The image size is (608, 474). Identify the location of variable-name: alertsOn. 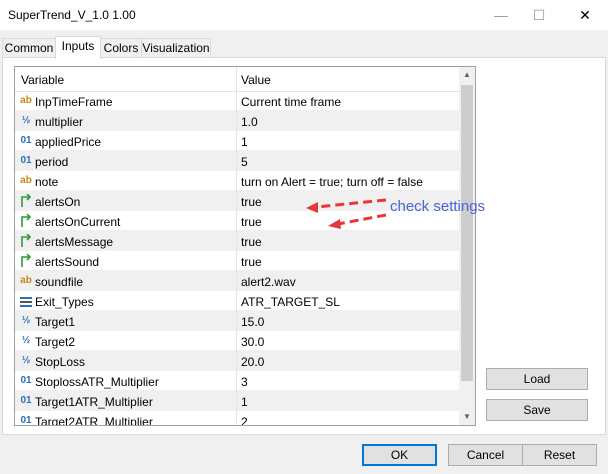
(58, 202).